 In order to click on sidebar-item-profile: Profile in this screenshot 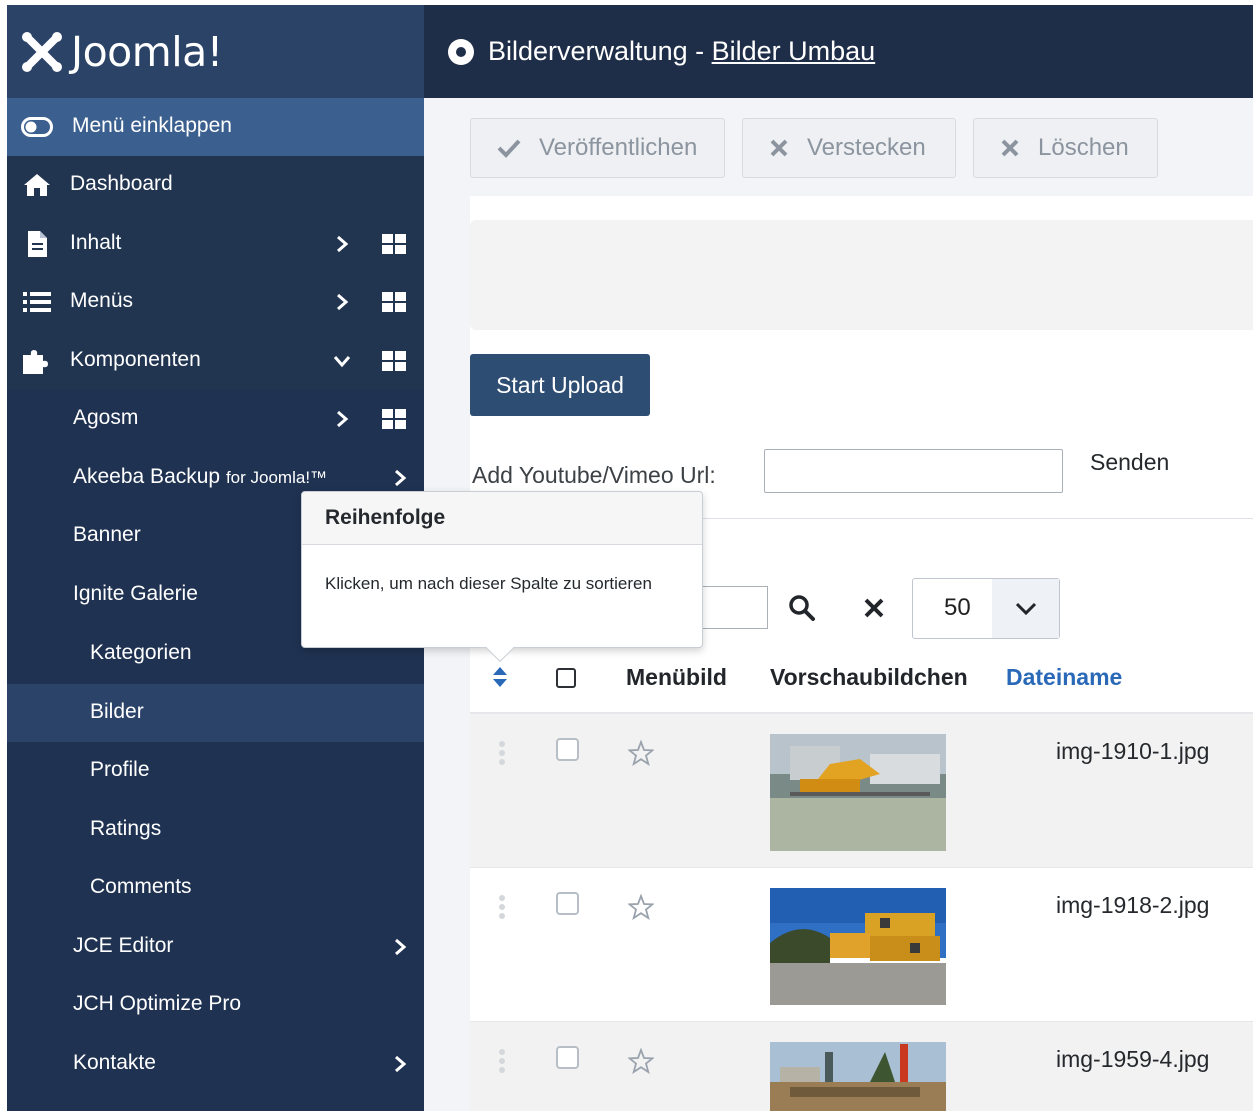, I will do `click(215, 771)`.